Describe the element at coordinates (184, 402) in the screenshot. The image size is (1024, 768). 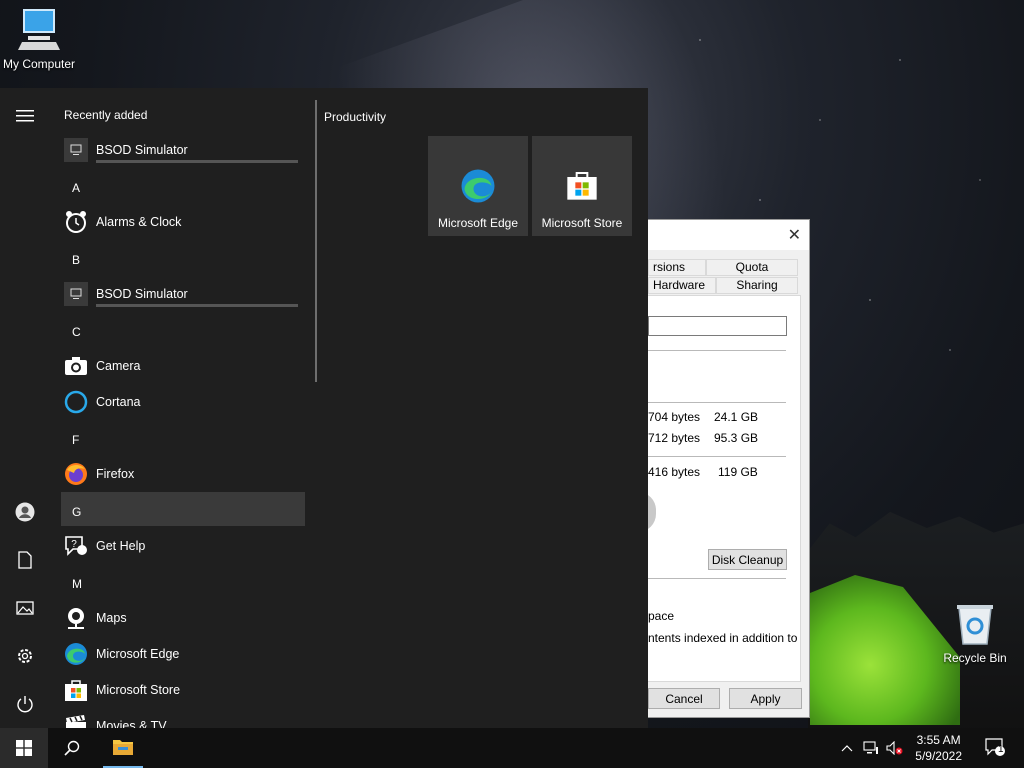
I see `app-item-cortana: Cortana` at that location.